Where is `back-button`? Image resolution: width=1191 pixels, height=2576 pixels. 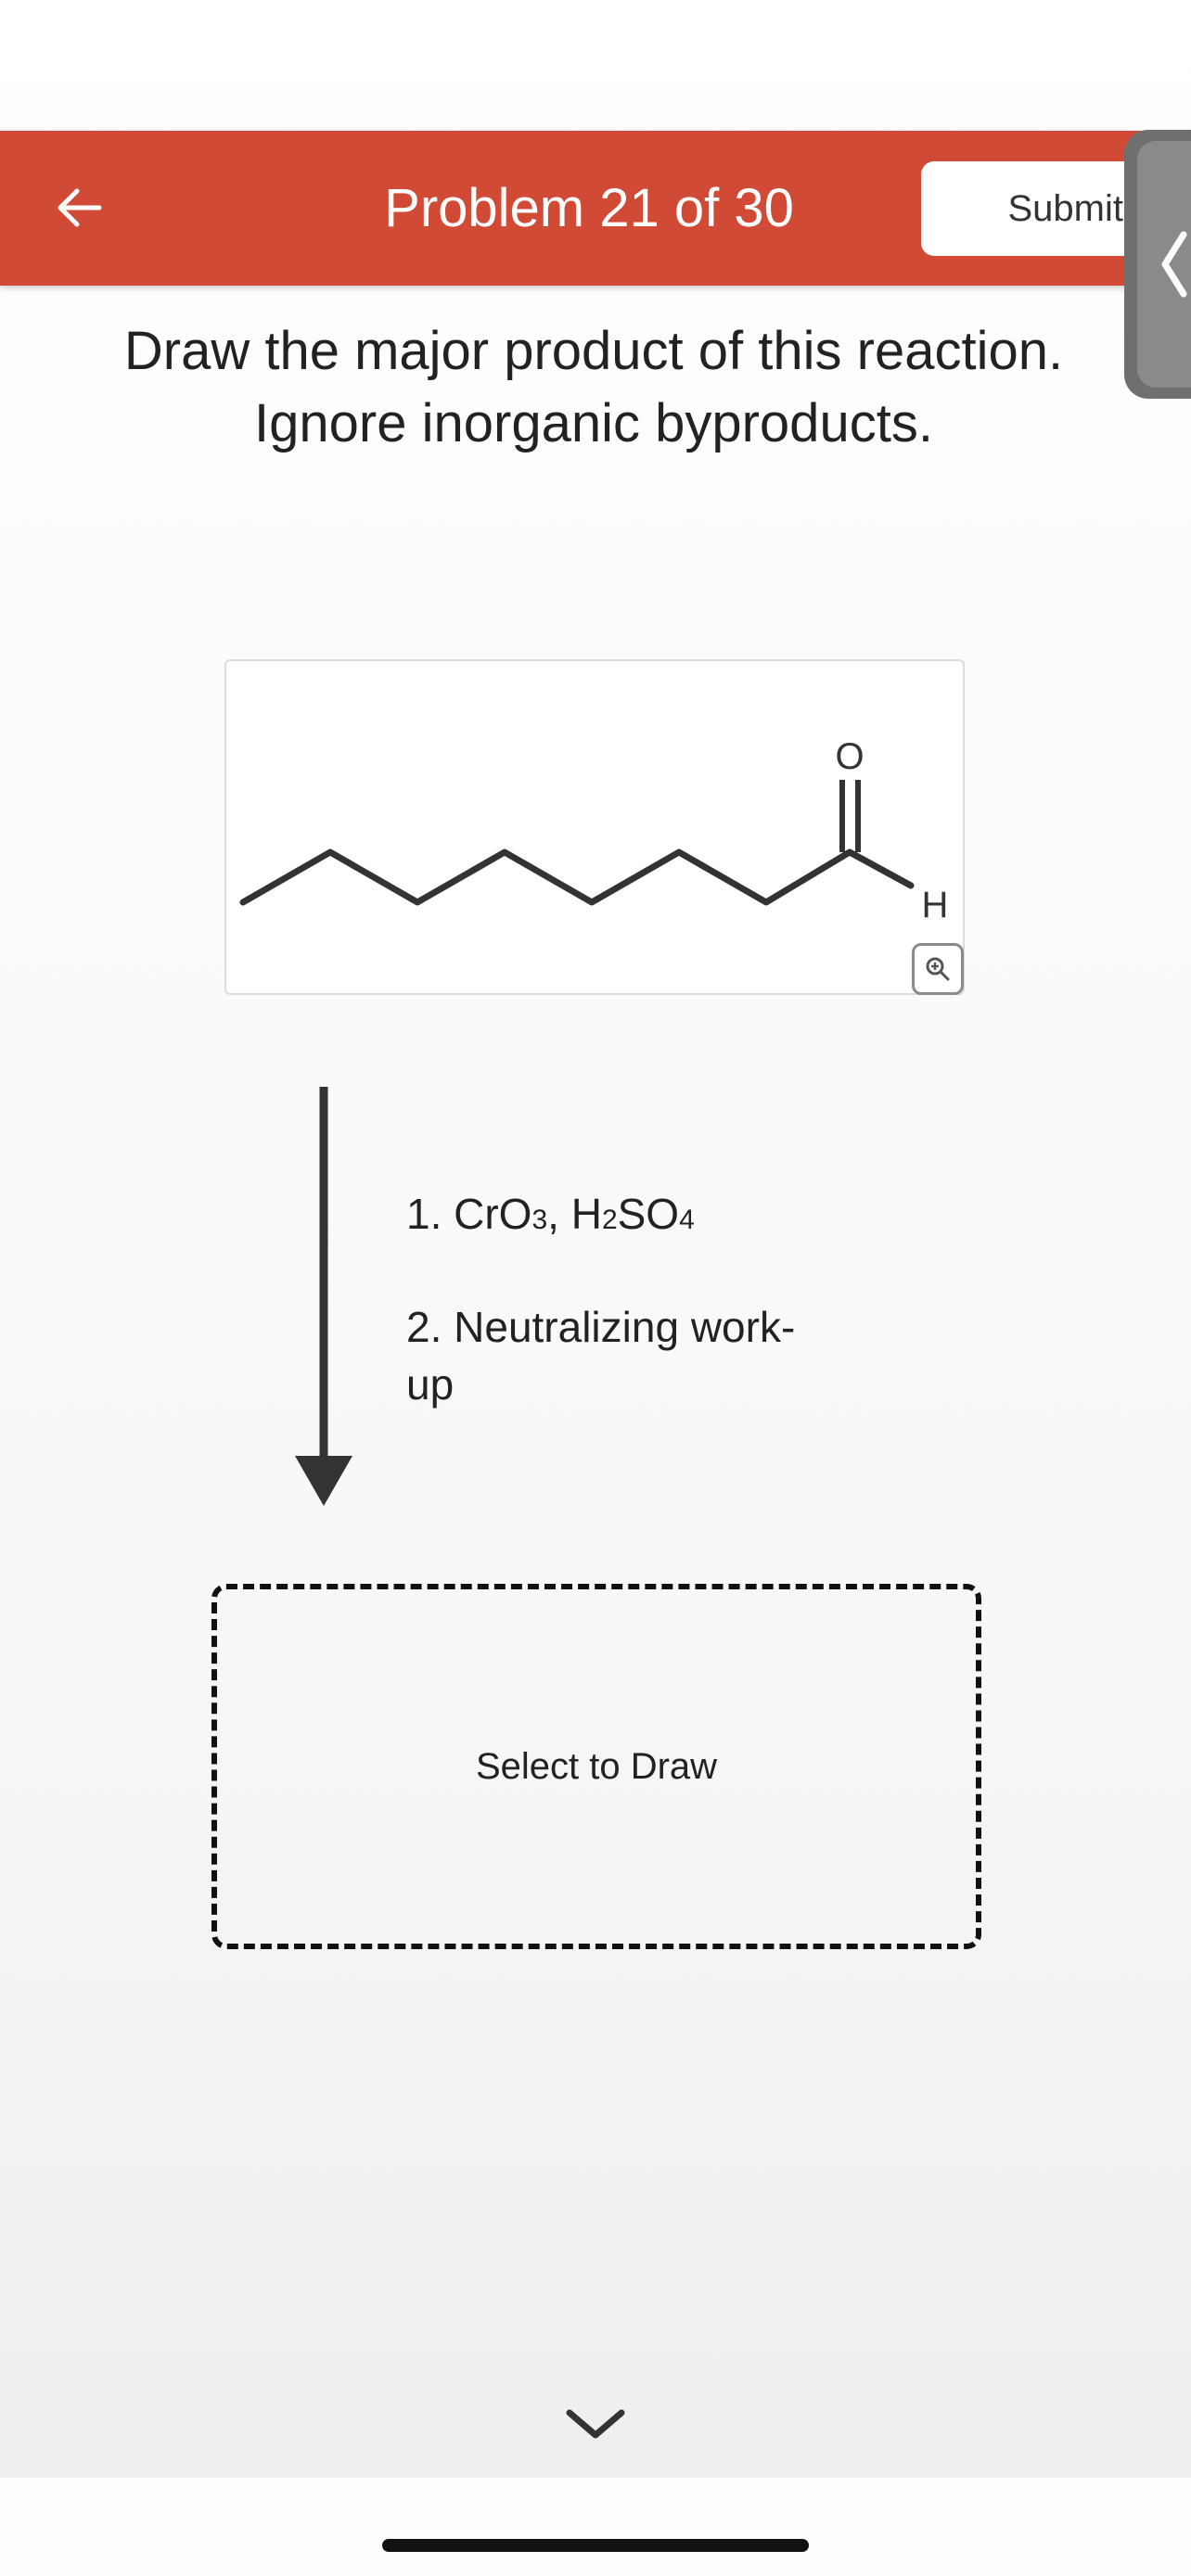
back-button is located at coordinates (79, 207).